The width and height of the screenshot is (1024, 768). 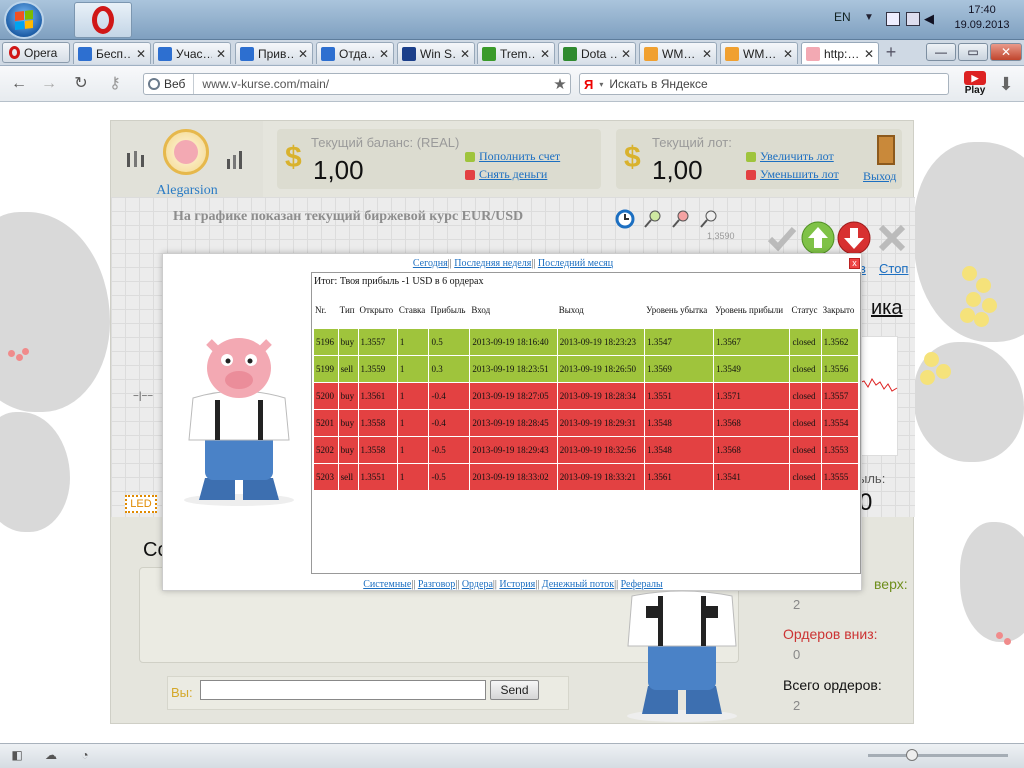 What do you see at coordinates (154, 84) in the screenshot?
I see `globe-icon` at bounding box center [154, 84].